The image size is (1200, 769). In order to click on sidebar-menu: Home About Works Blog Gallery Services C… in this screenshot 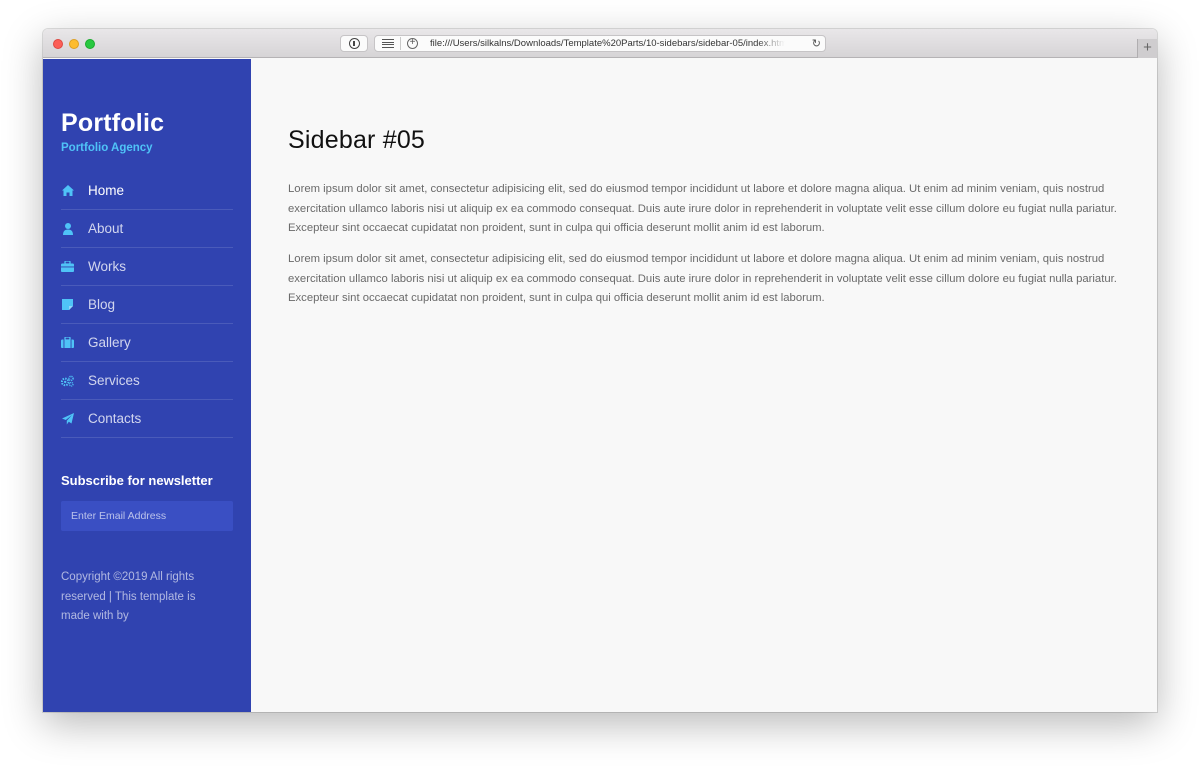, I will do `click(147, 305)`.